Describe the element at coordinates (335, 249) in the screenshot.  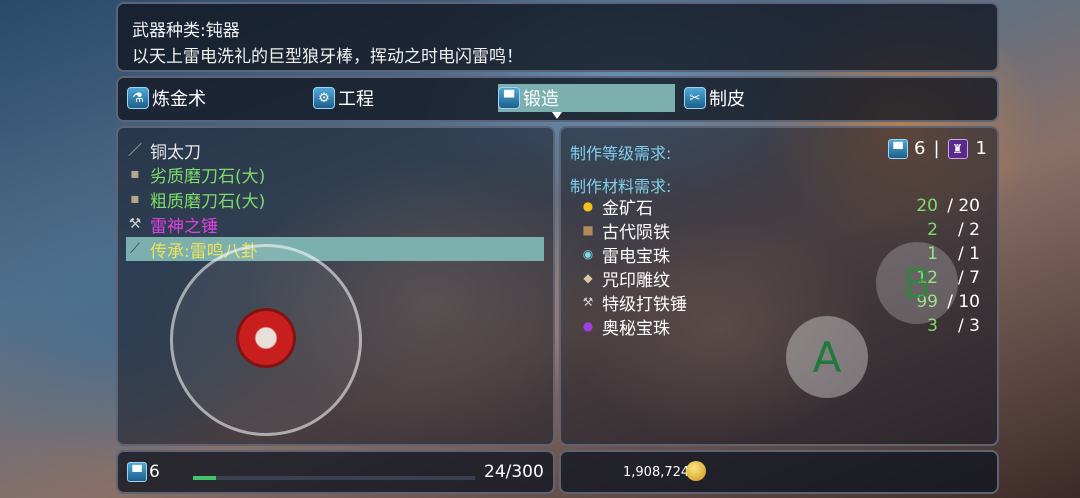
I see `recipe-item-selected: ⟋ 传承:雷鸣八卦` at that location.